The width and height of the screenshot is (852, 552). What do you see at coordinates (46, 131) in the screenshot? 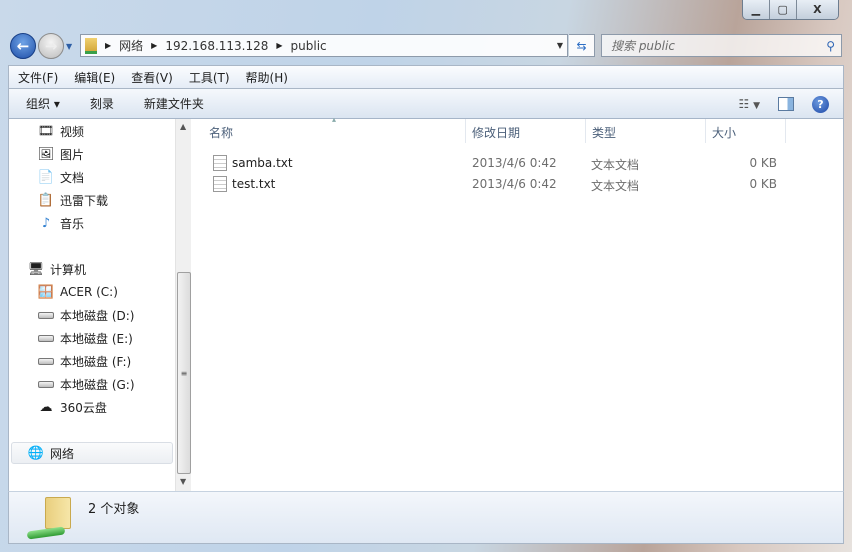
I see `video-icon: 🎞` at bounding box center [46, 131].